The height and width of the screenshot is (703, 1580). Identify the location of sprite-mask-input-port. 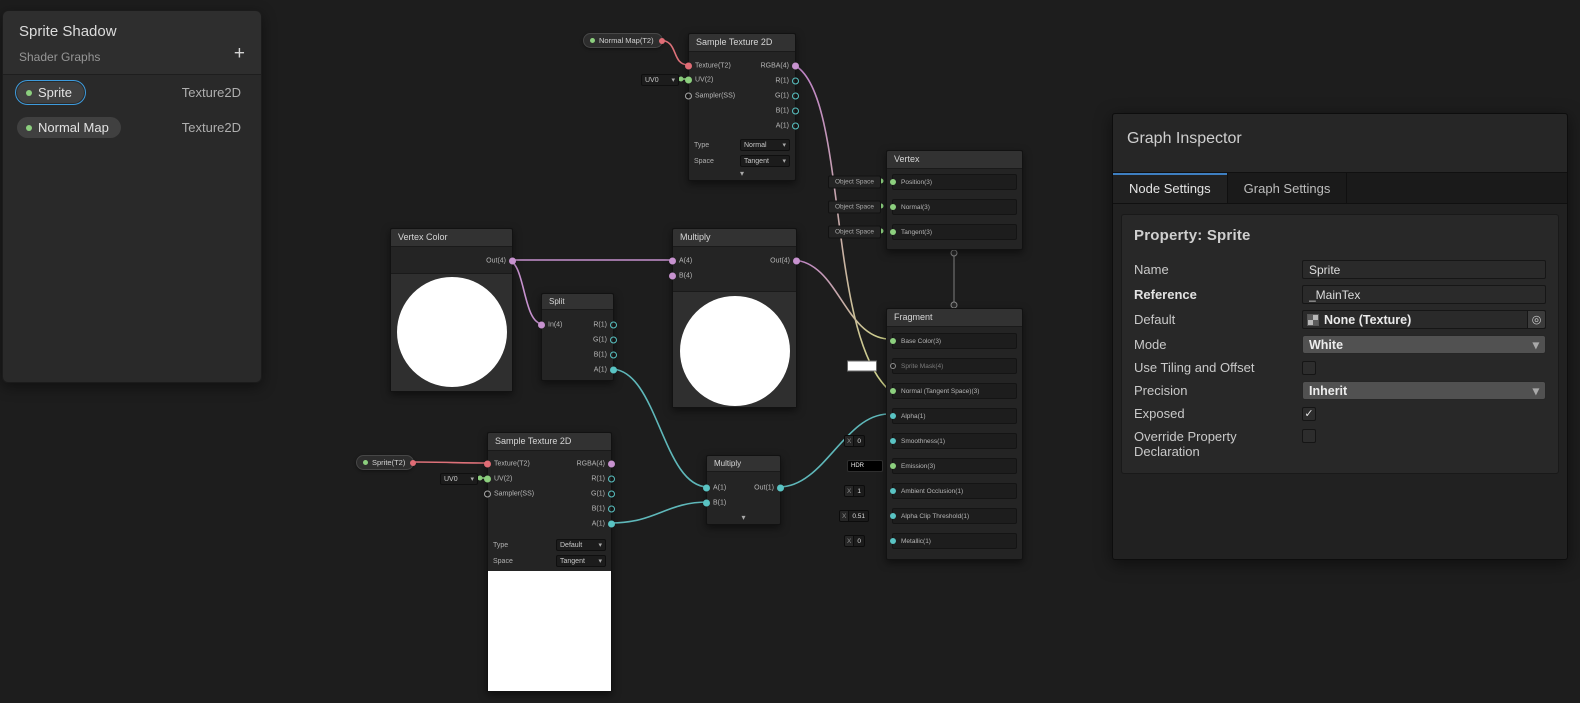
(893, 366).